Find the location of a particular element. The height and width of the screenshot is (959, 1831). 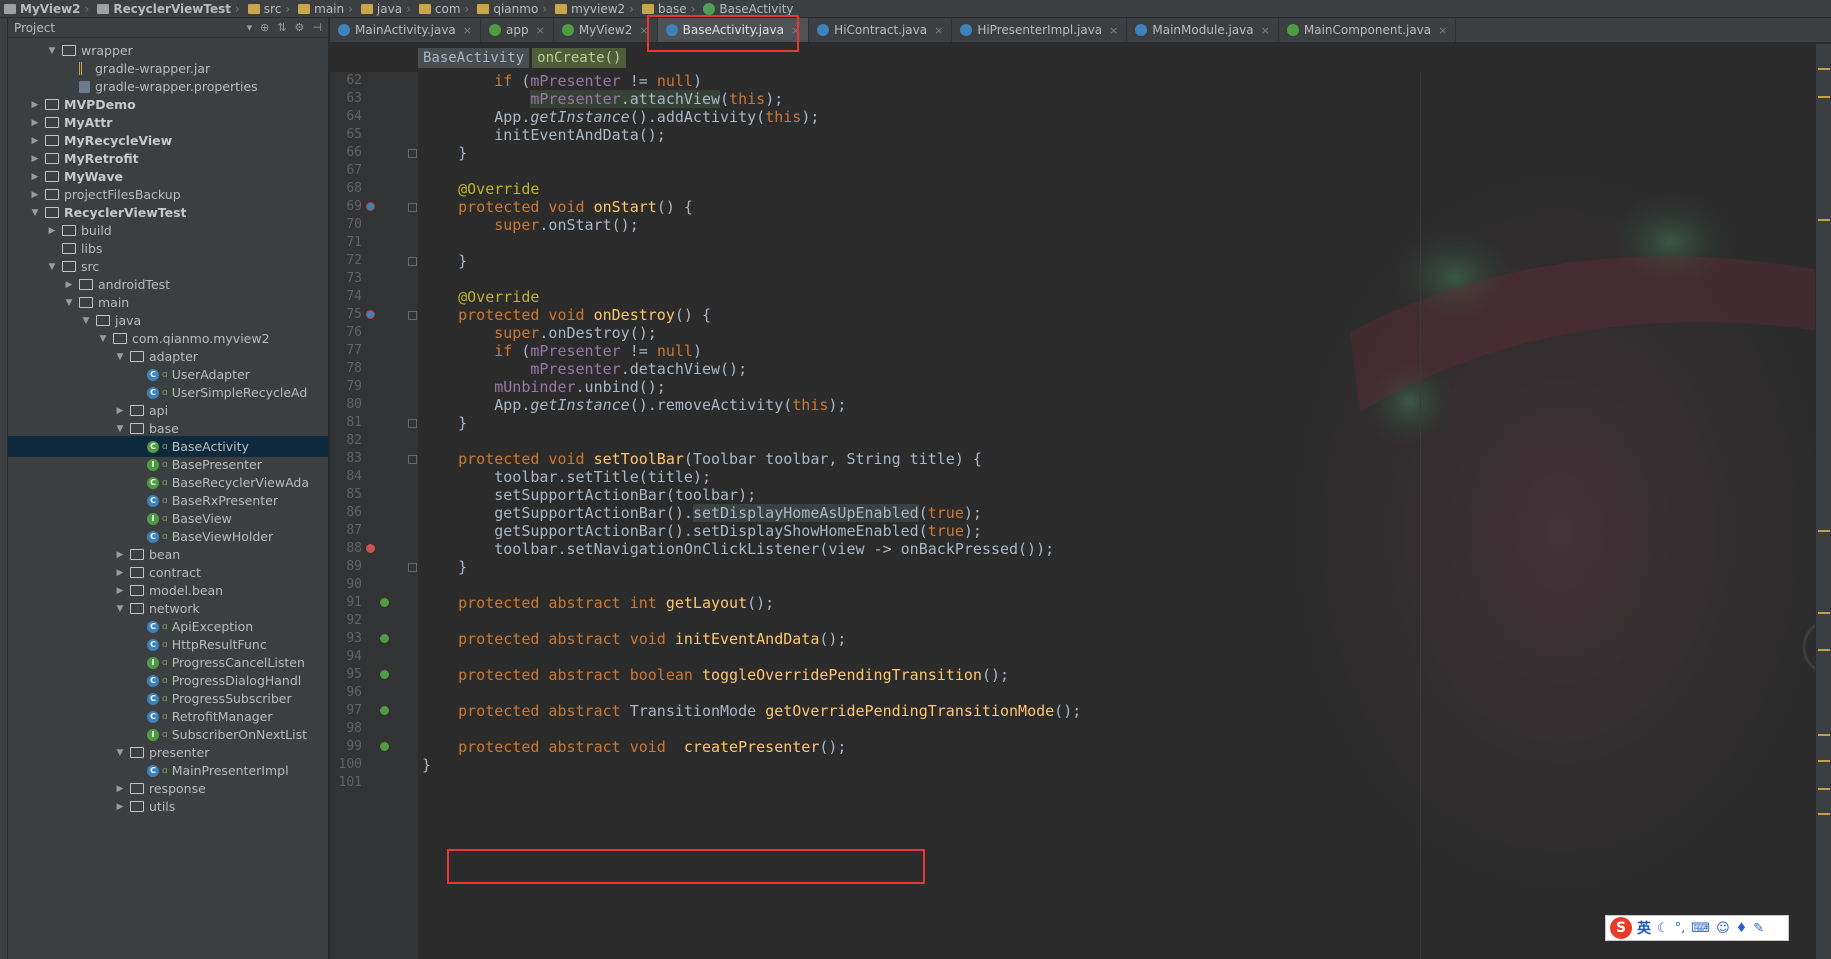

tab-maincomponent-java: MainComponent.java × is located at coordinates (1368, 30).